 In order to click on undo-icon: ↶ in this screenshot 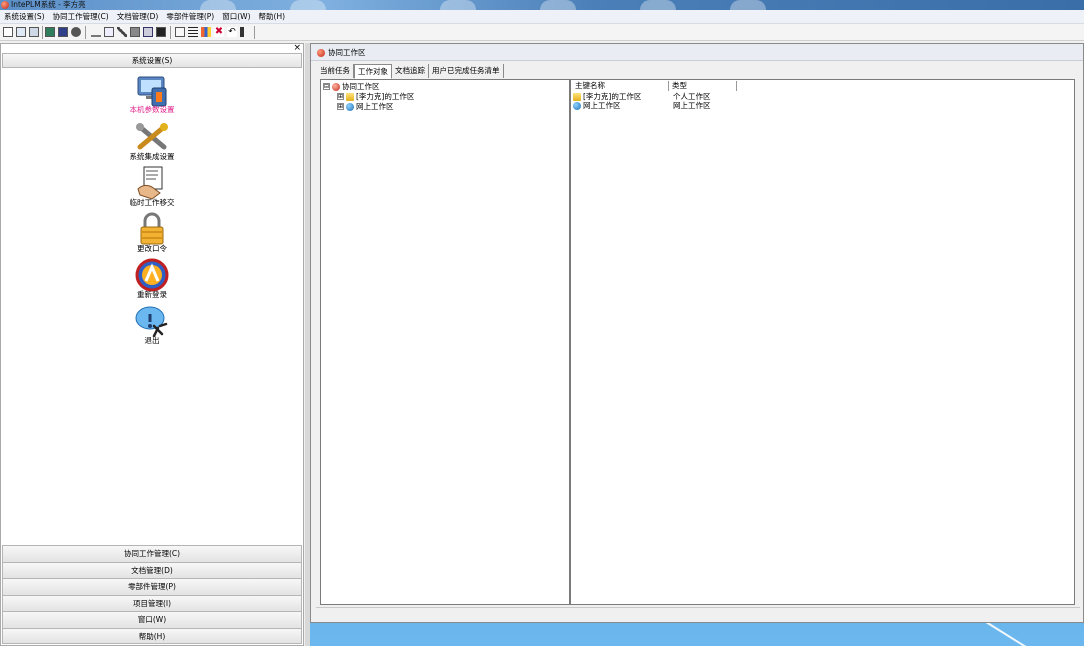, I will do `click(232, 32)`.